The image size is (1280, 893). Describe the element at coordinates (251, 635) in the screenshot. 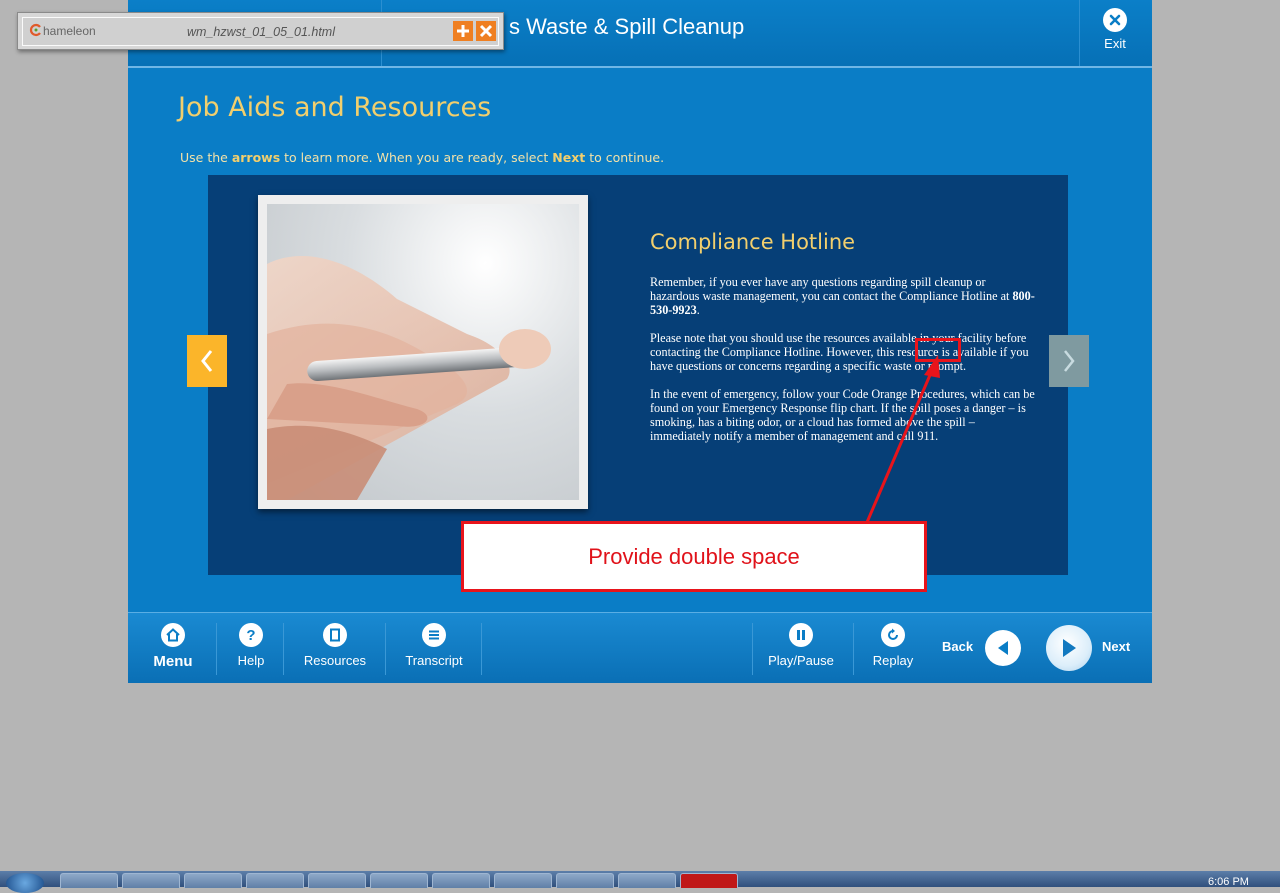

I see `help-icon: ?` at that location.